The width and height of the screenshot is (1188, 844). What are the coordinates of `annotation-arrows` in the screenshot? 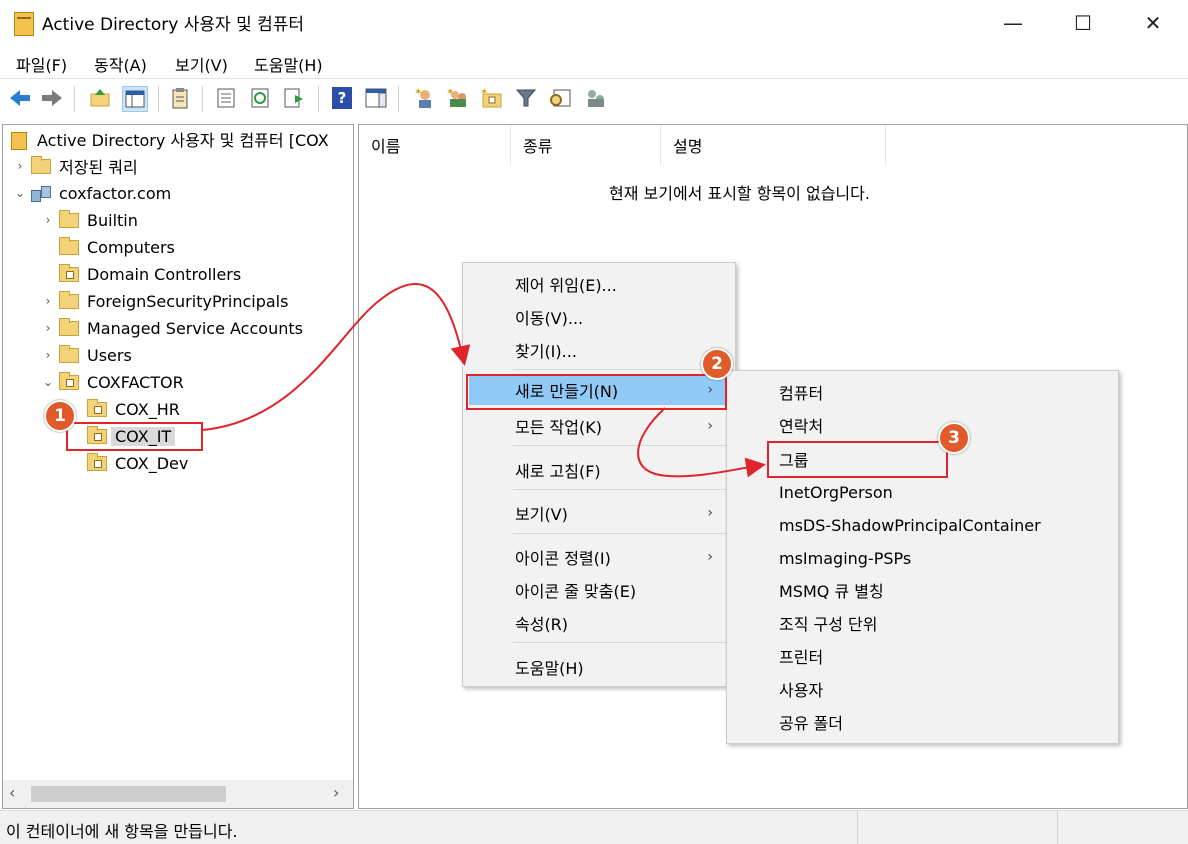 It's located at (484, 380).